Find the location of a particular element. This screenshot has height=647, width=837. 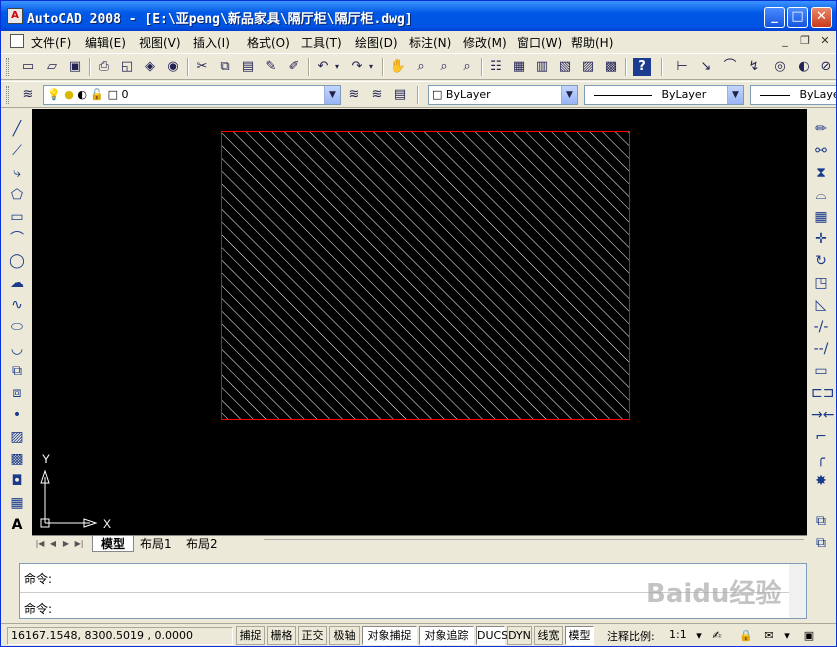

join-icon: →← is located at coordinates (822, 415).